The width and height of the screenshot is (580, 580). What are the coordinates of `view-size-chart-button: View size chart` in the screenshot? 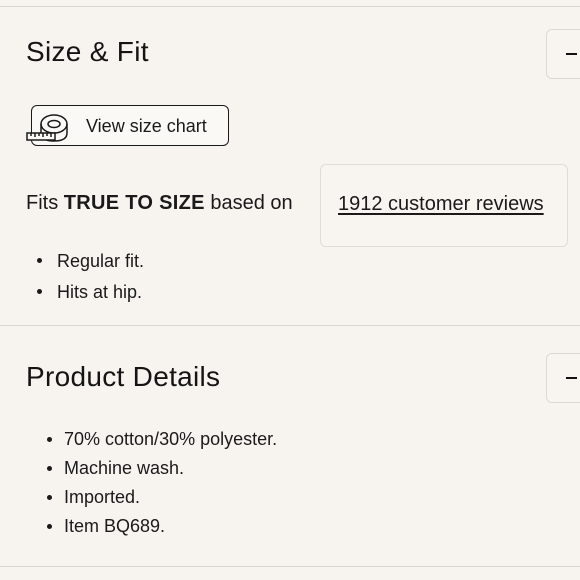 It's located at (127, 125).